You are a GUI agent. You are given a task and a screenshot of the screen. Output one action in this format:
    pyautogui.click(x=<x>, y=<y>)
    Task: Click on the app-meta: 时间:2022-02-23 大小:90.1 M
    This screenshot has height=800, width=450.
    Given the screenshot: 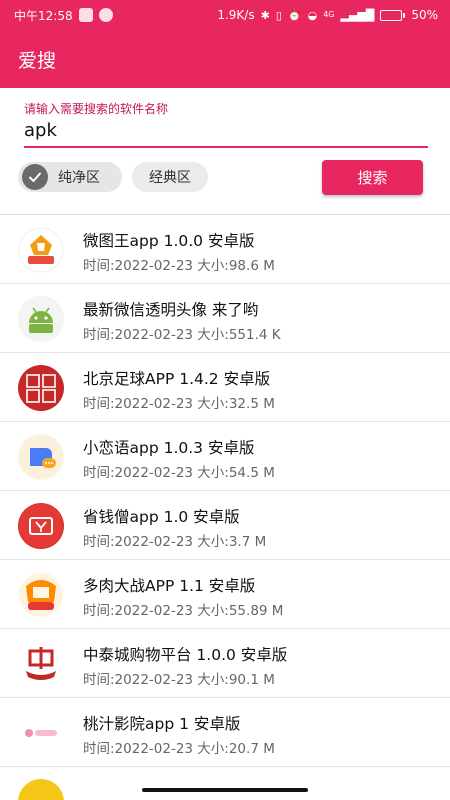 What is the action you would take?
    pyautogui.click(x=179, y=680)
    